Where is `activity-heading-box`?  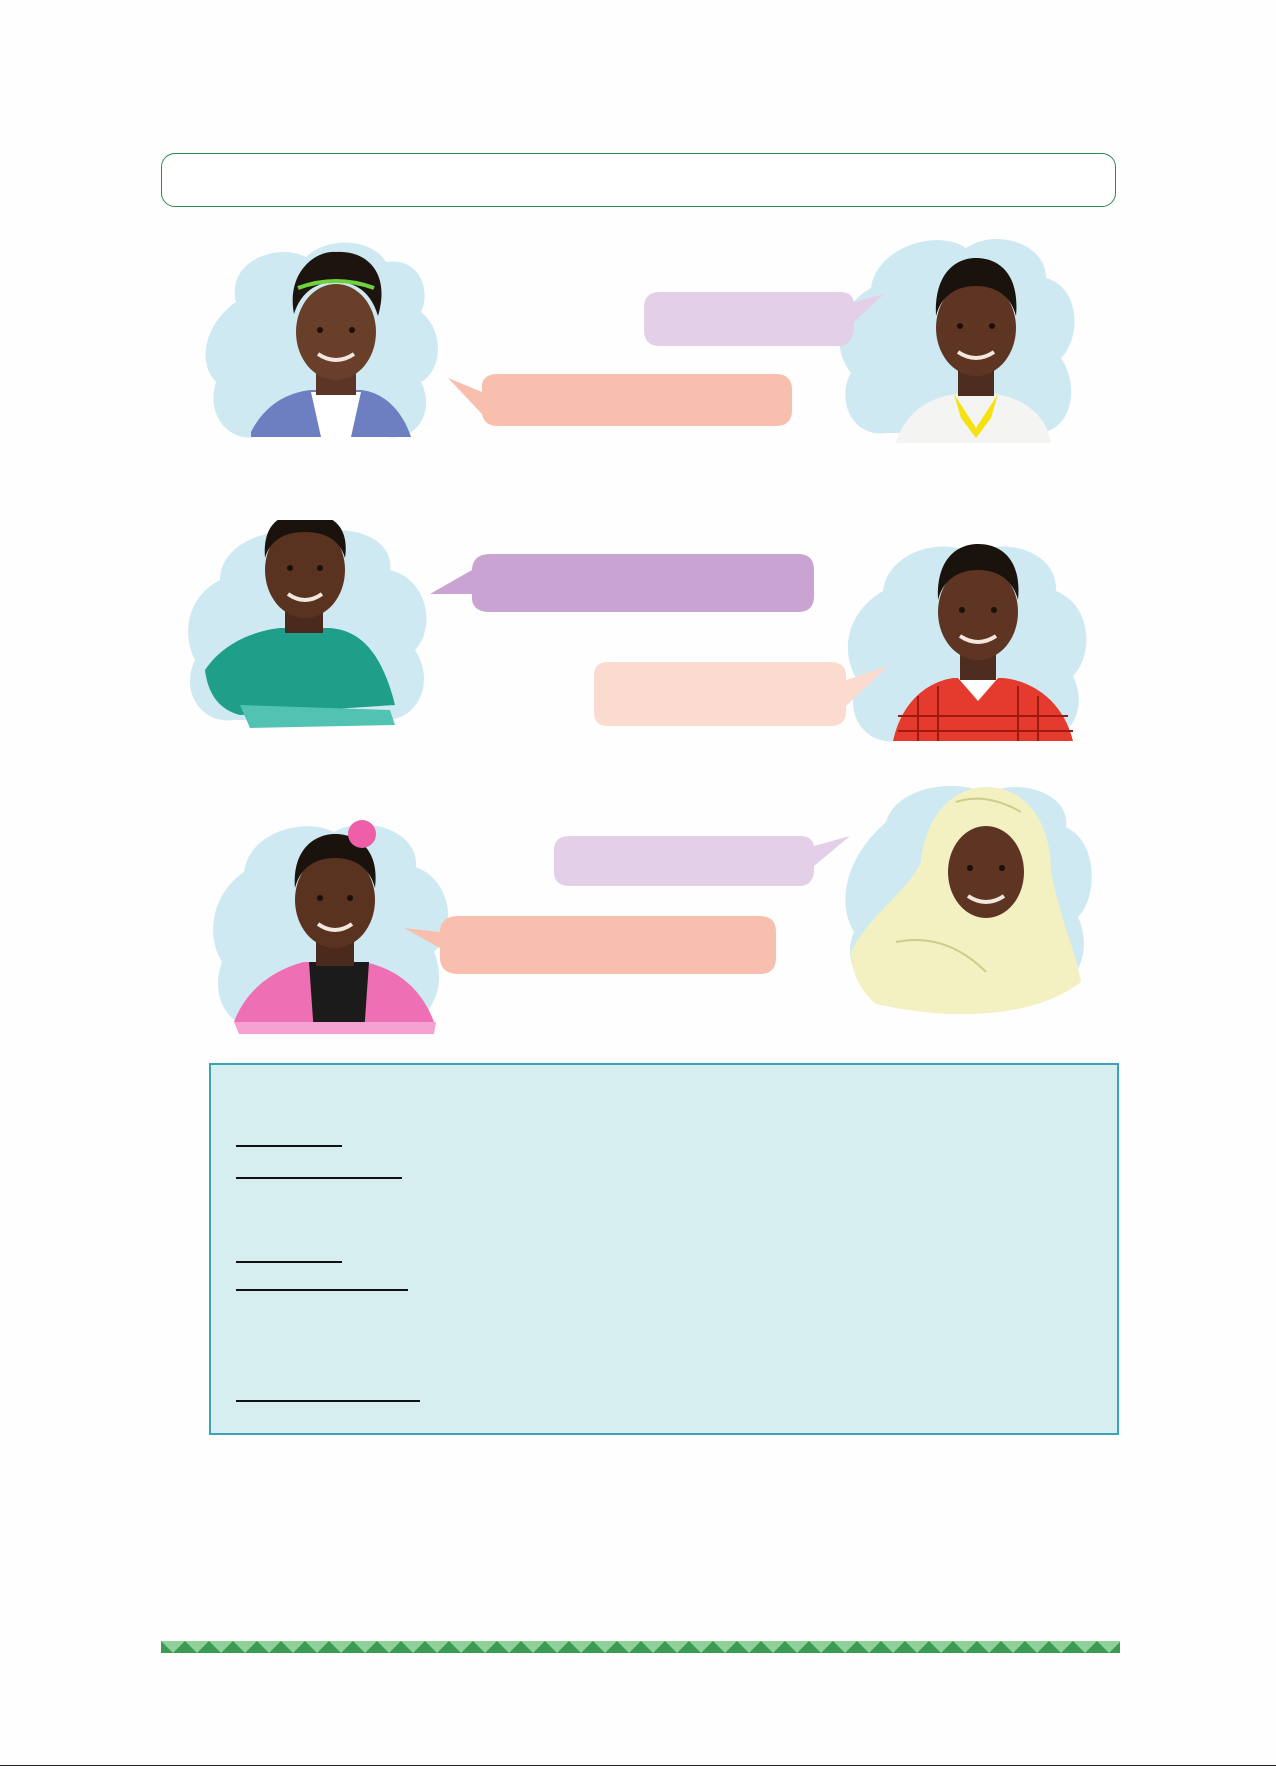
activity-heading-box is located at coordinates (638, 180).